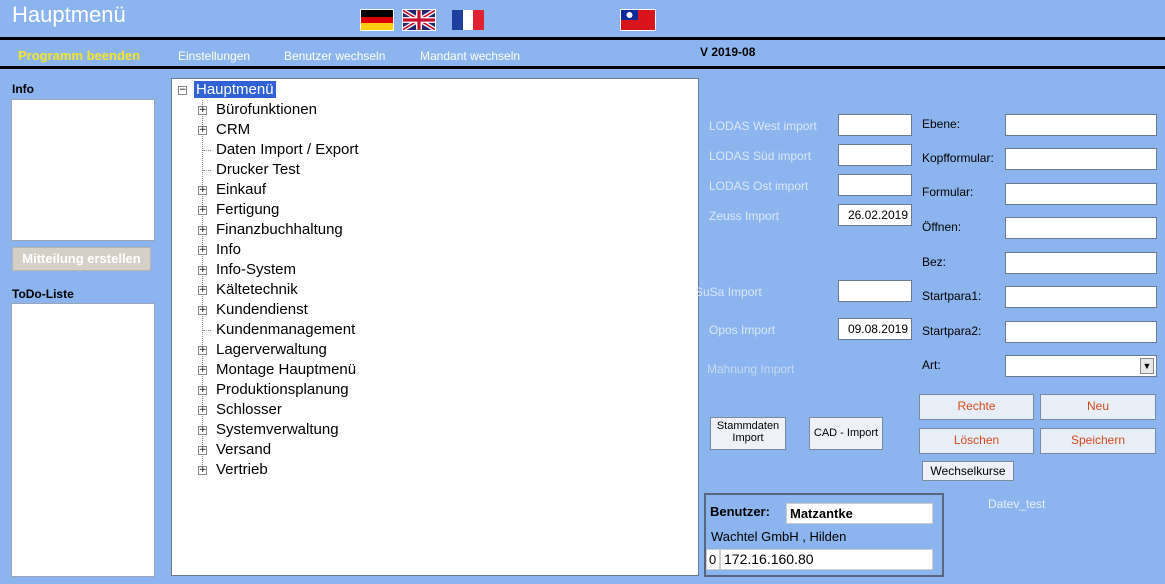  Describe the element at coordinates (468, 20) in the screenshot. I see `french-flag-icon` at that location.